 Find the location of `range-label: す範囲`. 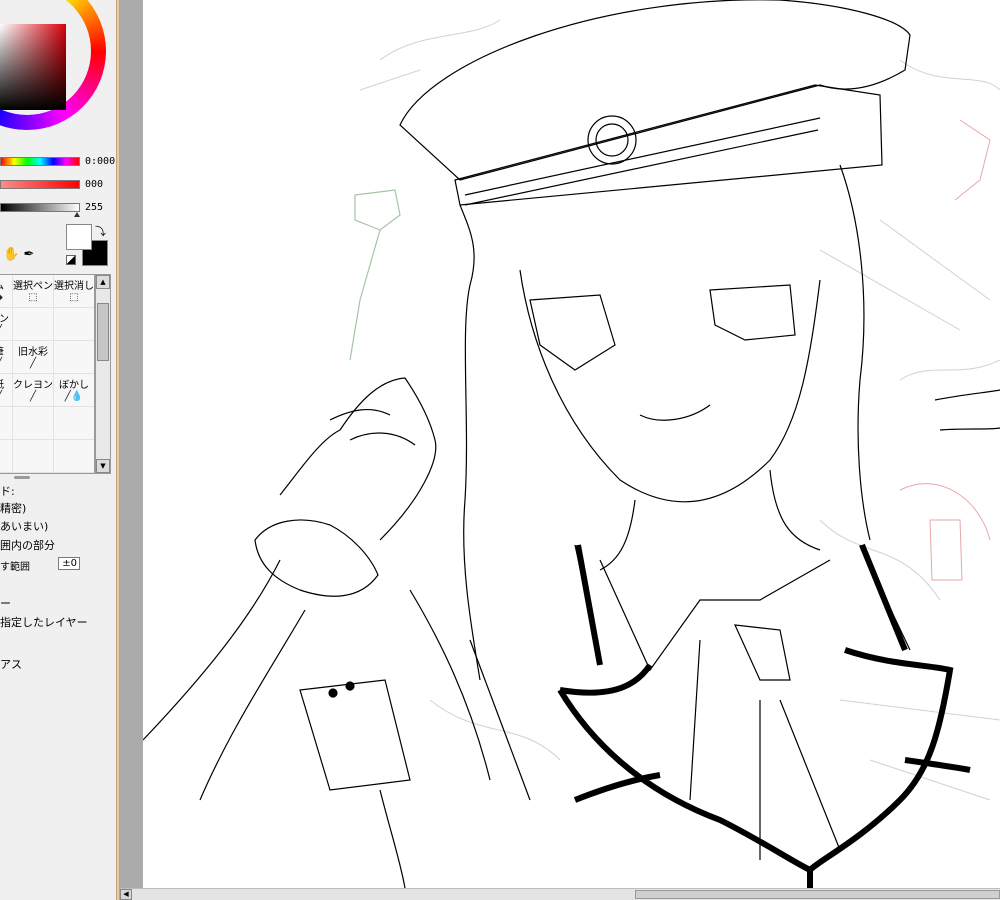

range-label: す範囲 is located at coordinates (15, 567).